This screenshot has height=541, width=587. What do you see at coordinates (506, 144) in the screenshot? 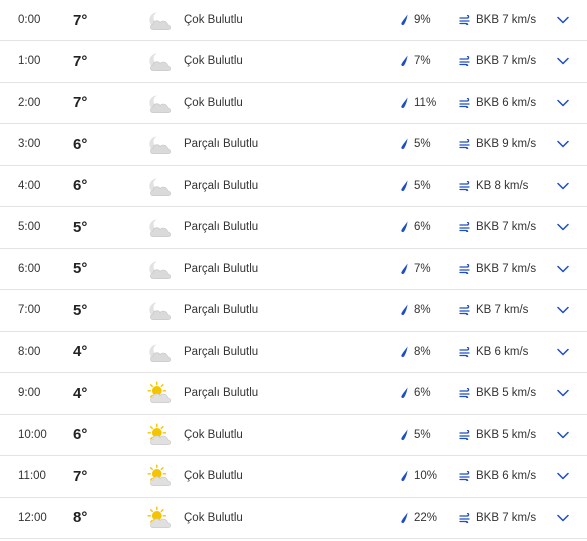
I see `wind-value: BKB 9 km/s` at bounding box center [506, 144].